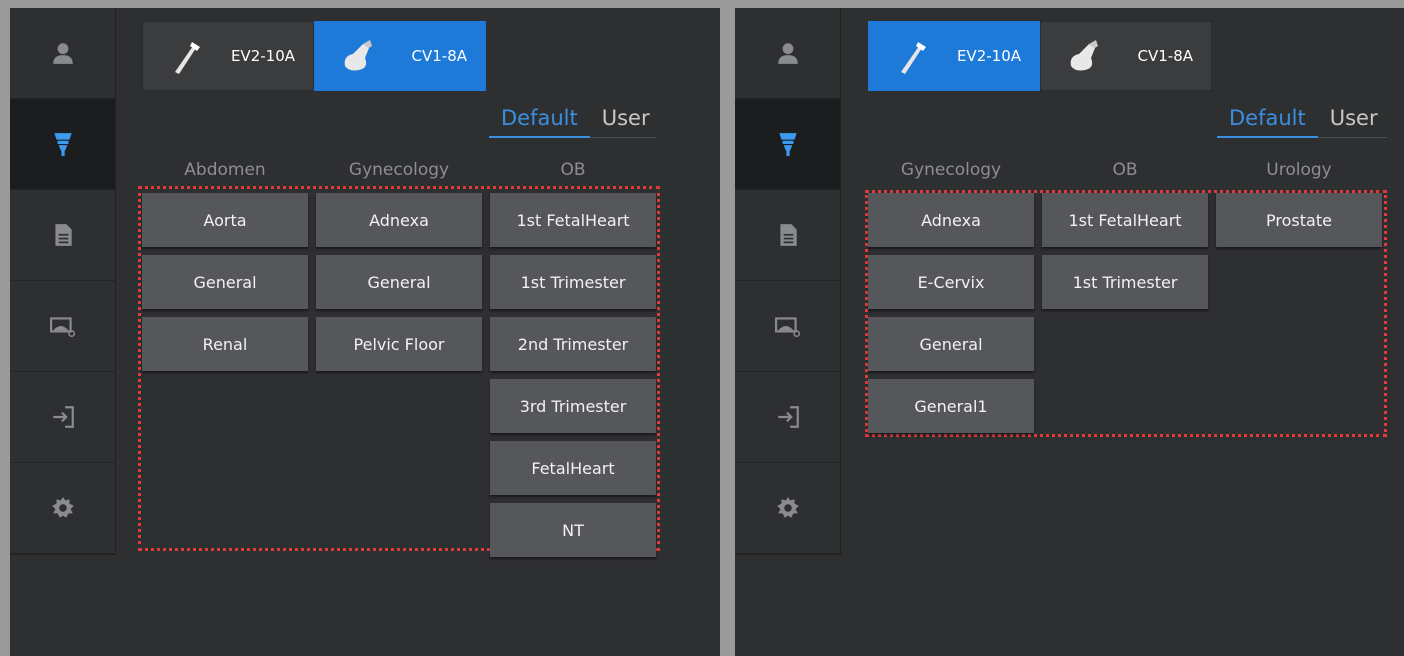 This screenshot has width=1404, height=656. What do you see at coordinates (225, 170) in the screenshot?
I see `column-header-abdomen: Abdomen` at bounding box center [225, 170].